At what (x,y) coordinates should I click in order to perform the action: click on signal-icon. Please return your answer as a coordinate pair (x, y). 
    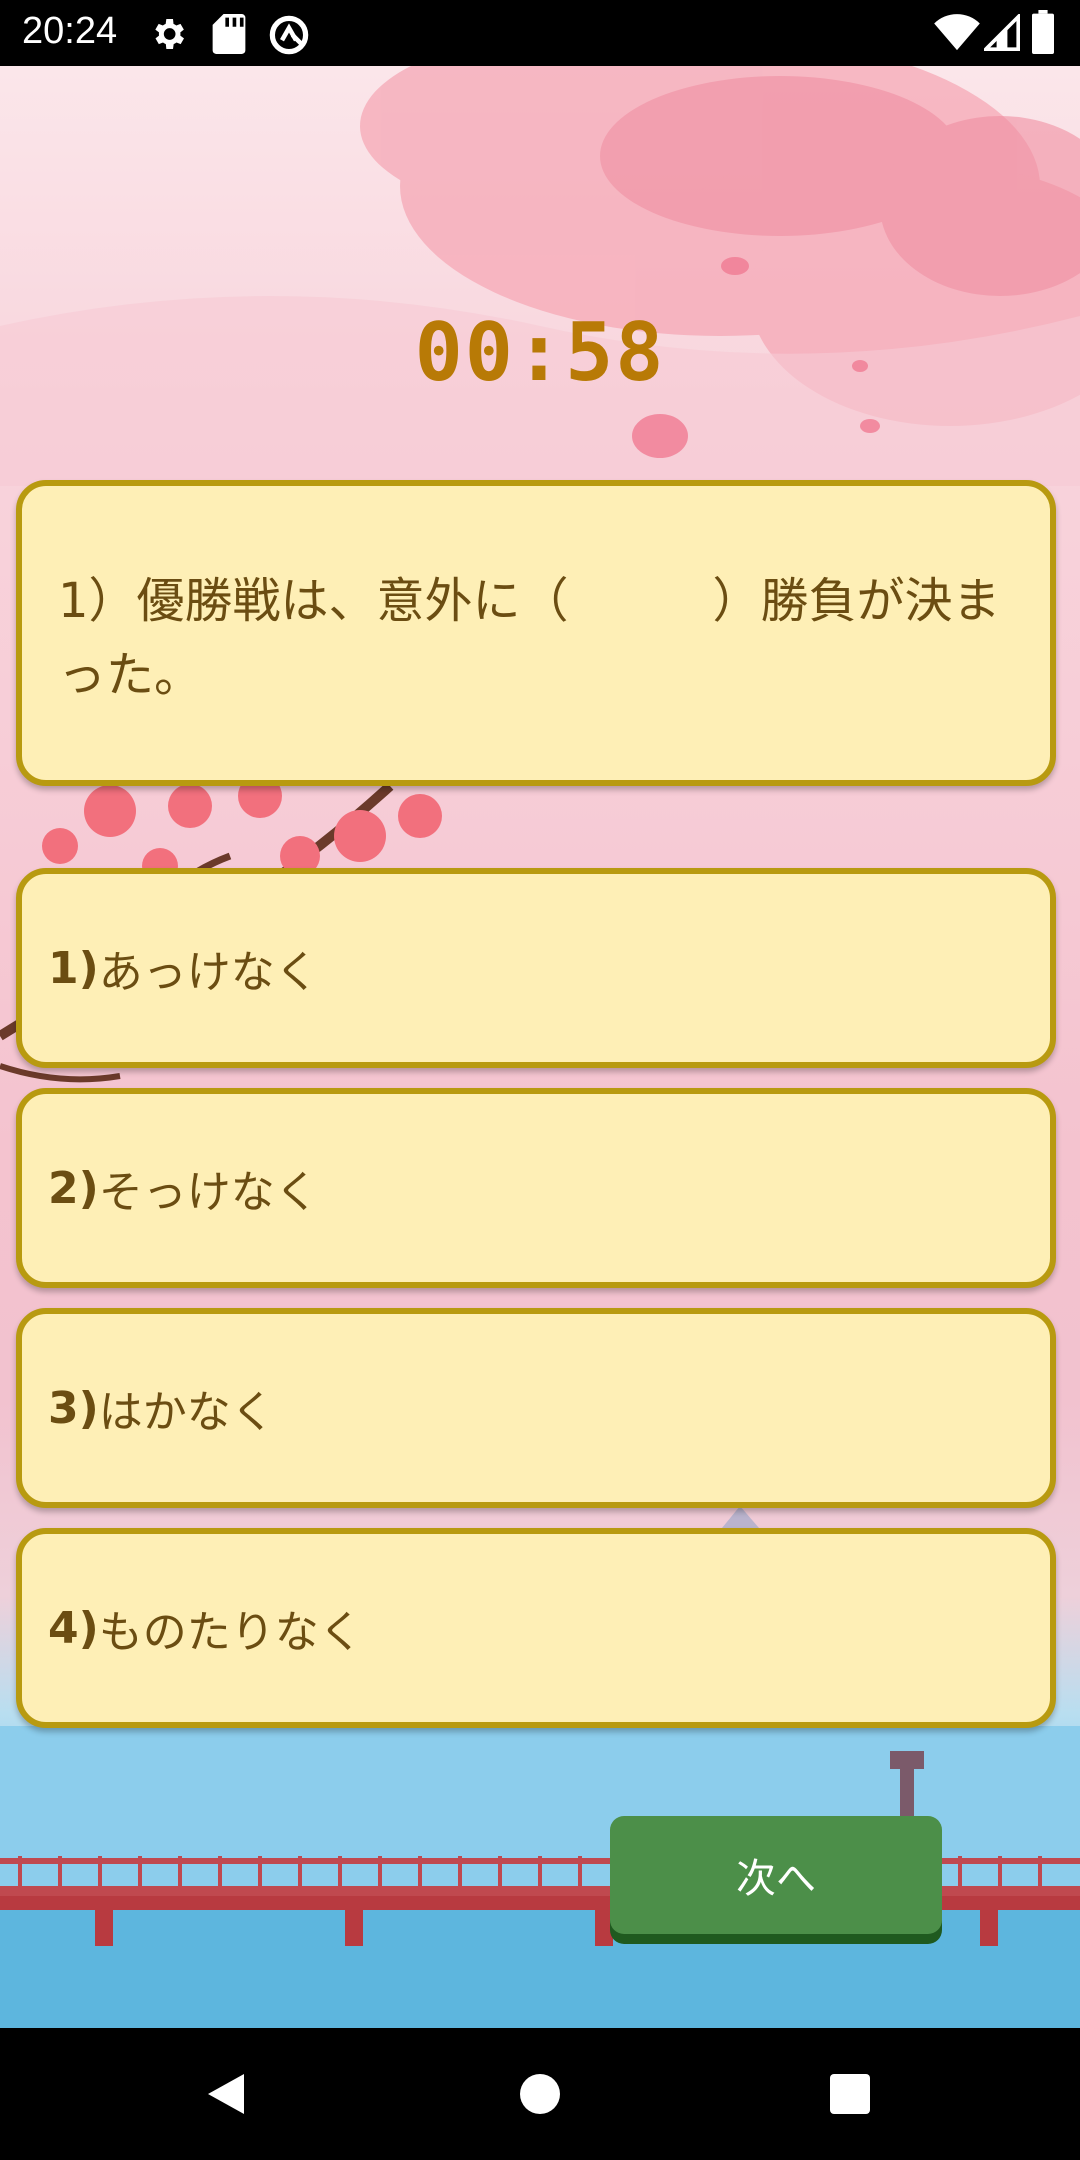
    Looking at the image, I should click on (1002, 32).